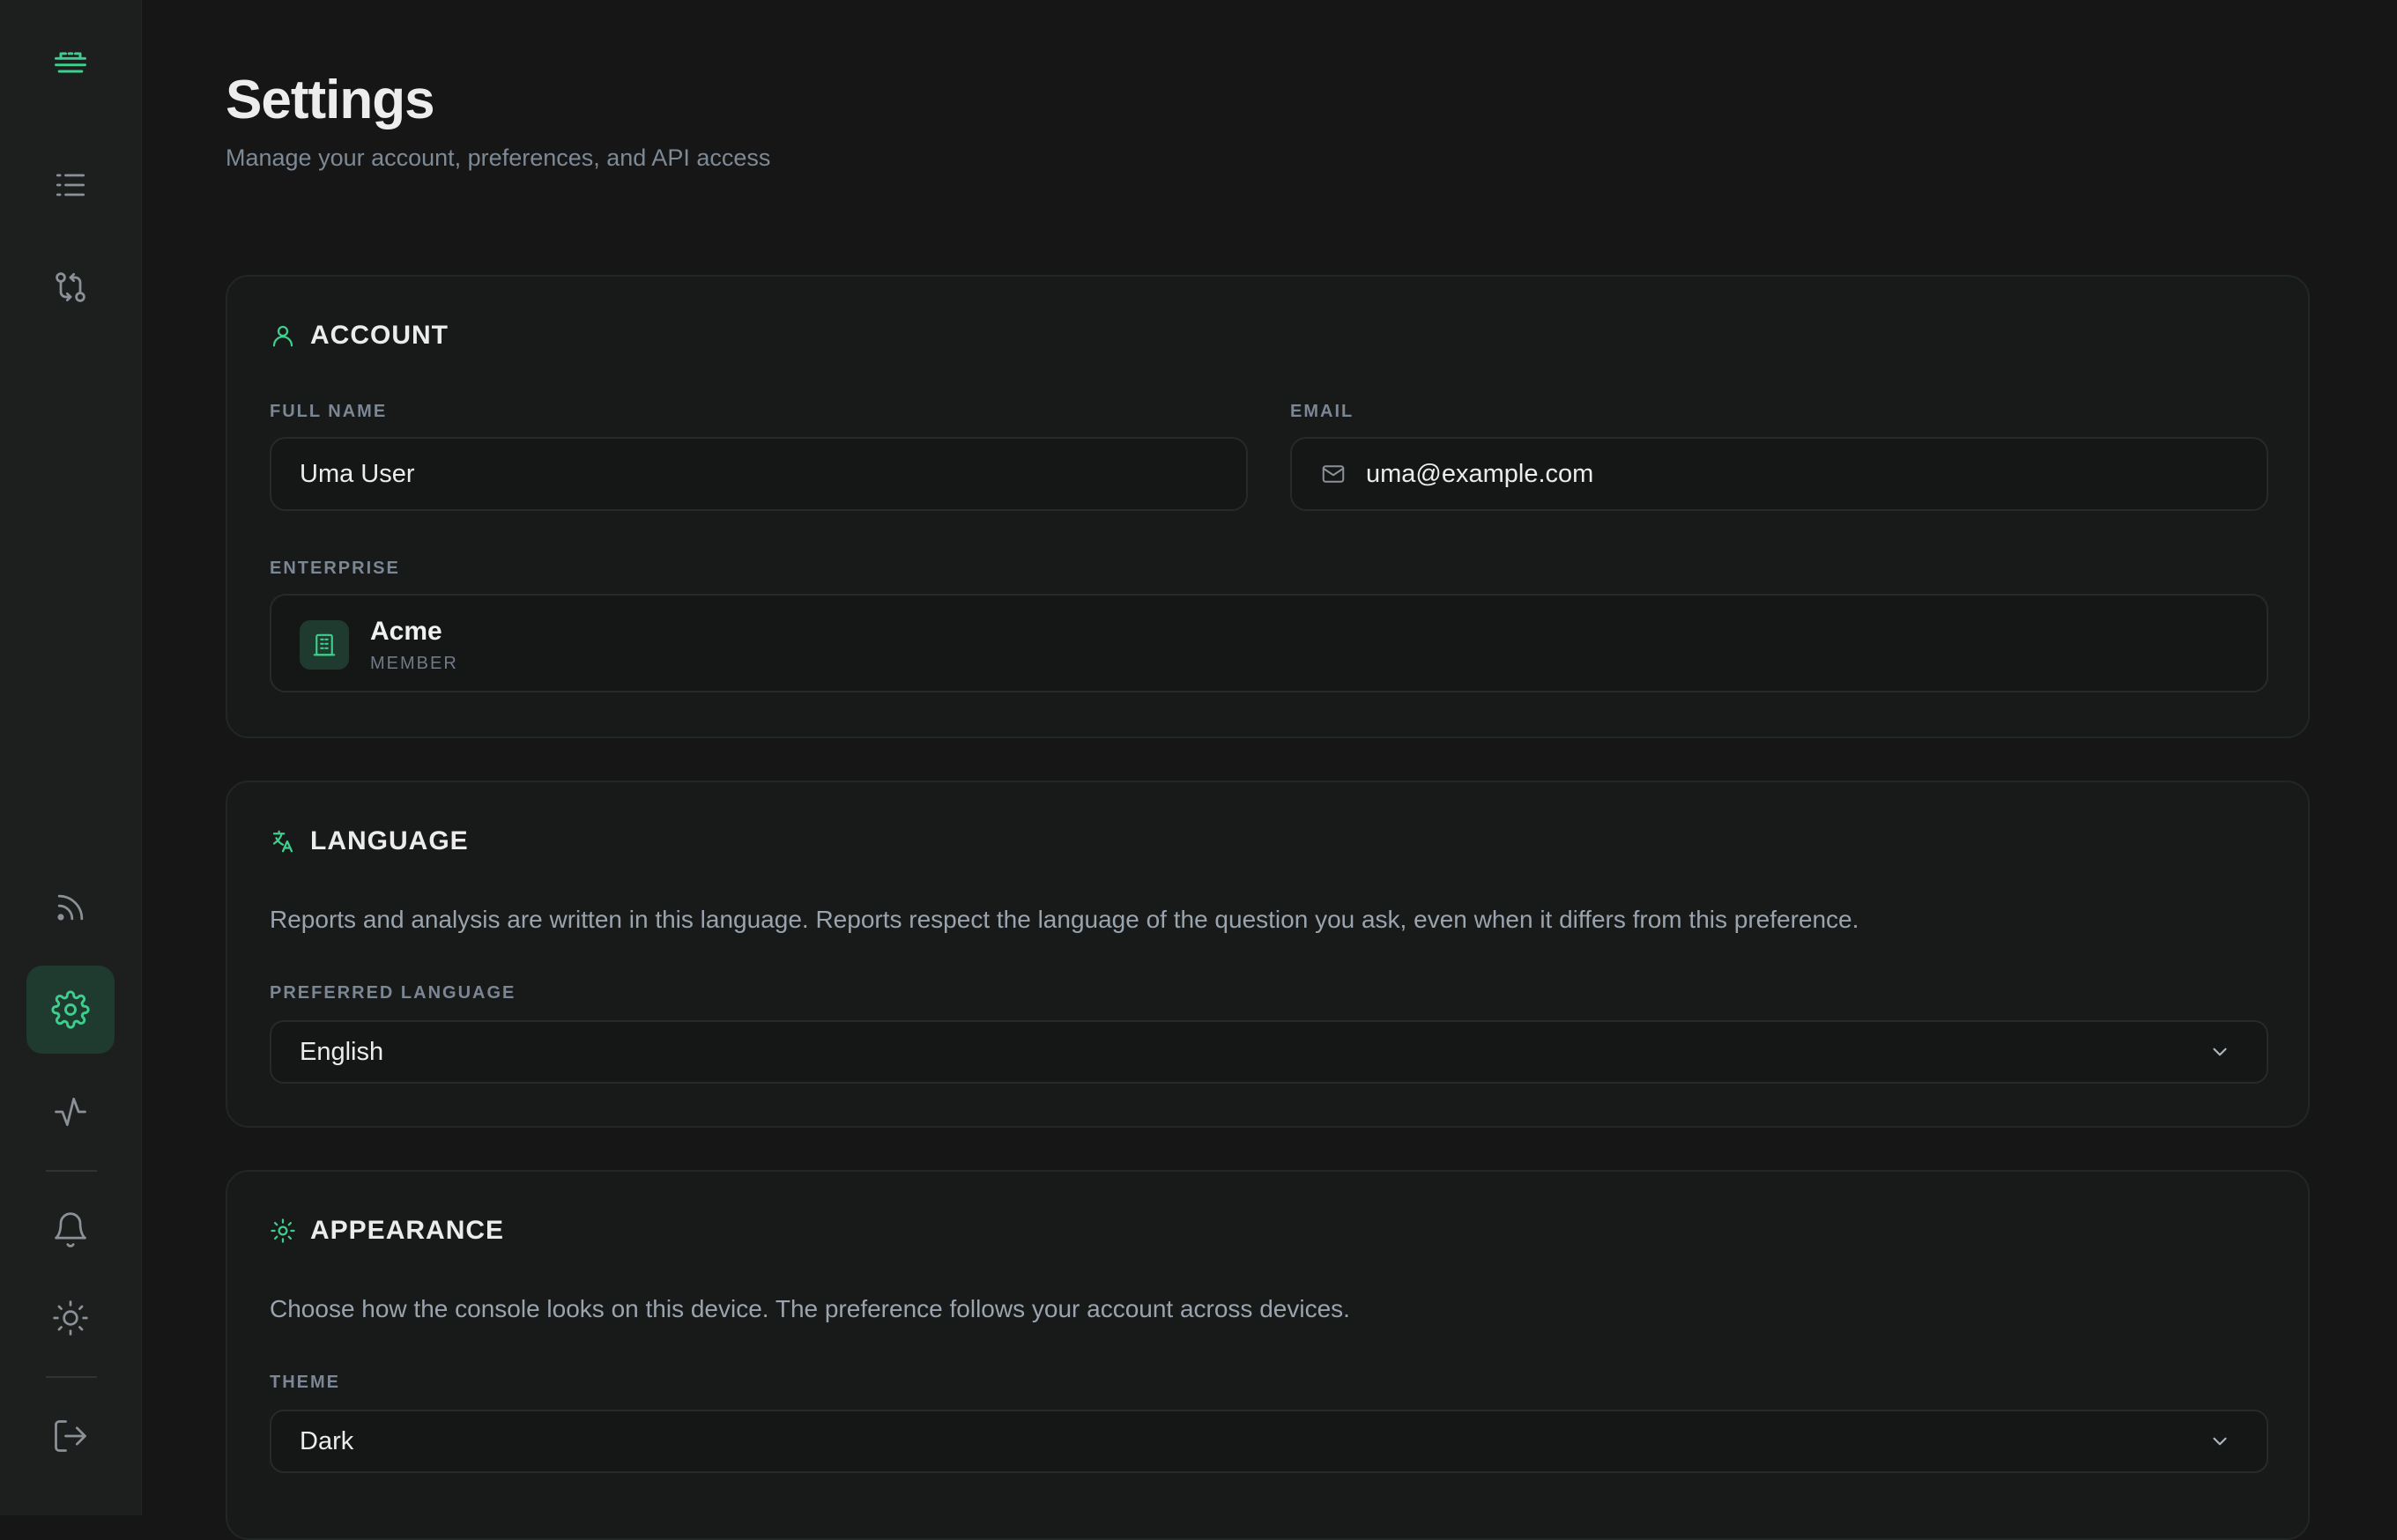  Describe the element at coordinates (1269, 643) in the screenshot. I see `enterprise-panel: Acme MEMBER` at that location.